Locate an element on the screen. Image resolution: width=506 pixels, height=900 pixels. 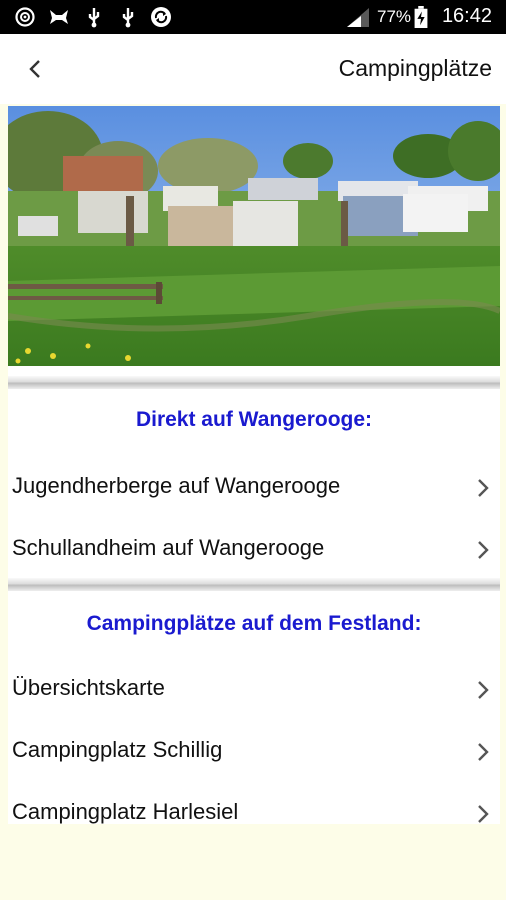
list-item-jugendherberge: Jugendherberge auf Wangerooge is located at coordinates (254, 488).